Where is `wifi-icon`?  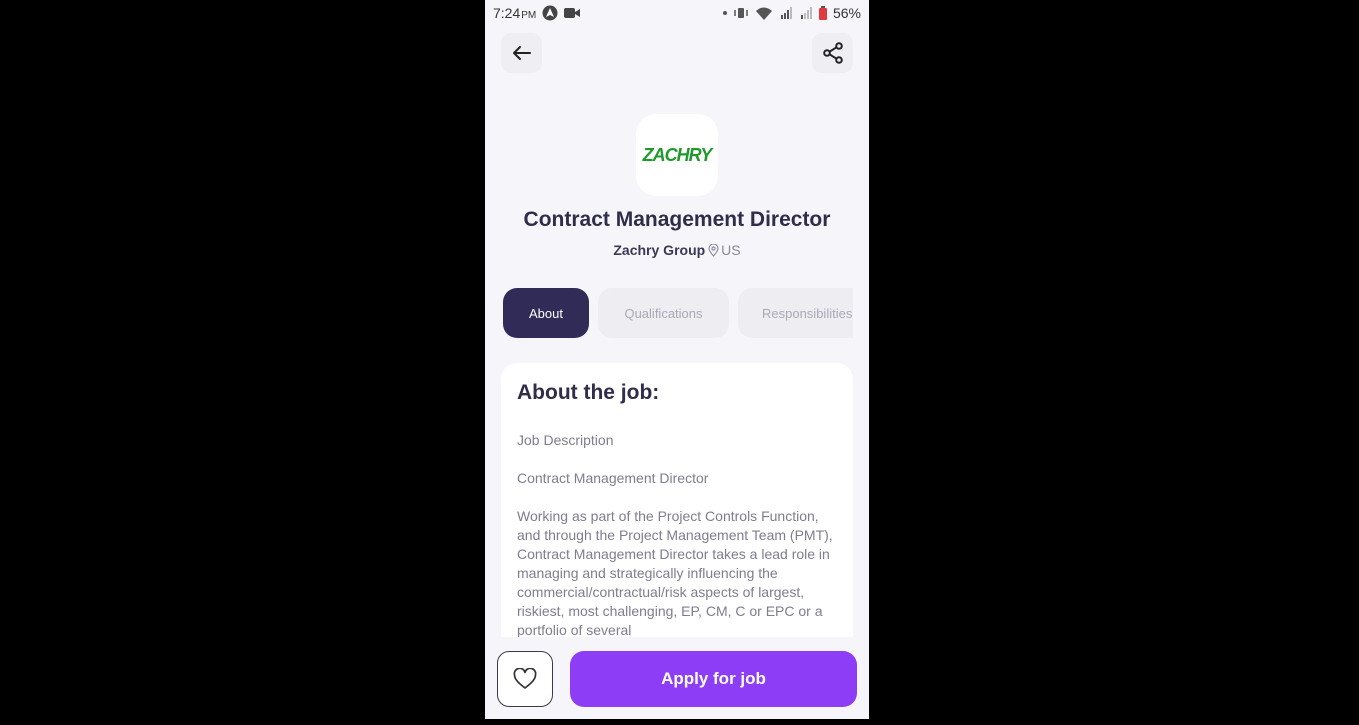 wifi-icon is located at coordinates (764, 13).